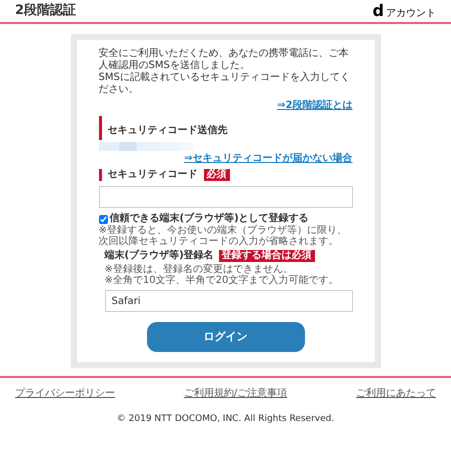 The width and height of the screenshot is (451, 451). I want to click on section-heading: 端末(ブラウザ等)登録名, so click(159, 256).